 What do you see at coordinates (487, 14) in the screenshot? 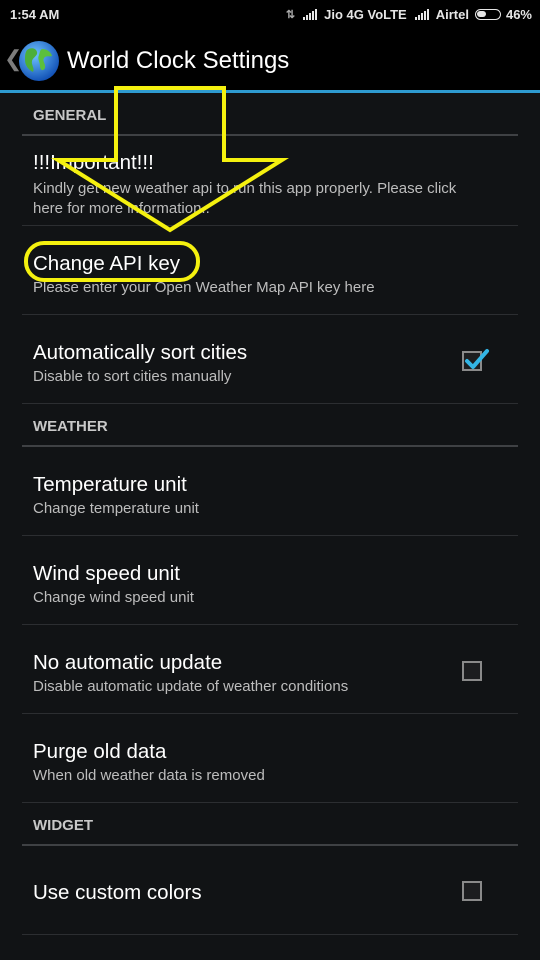
I see `battery-icon` at bounding box center [487, 14].